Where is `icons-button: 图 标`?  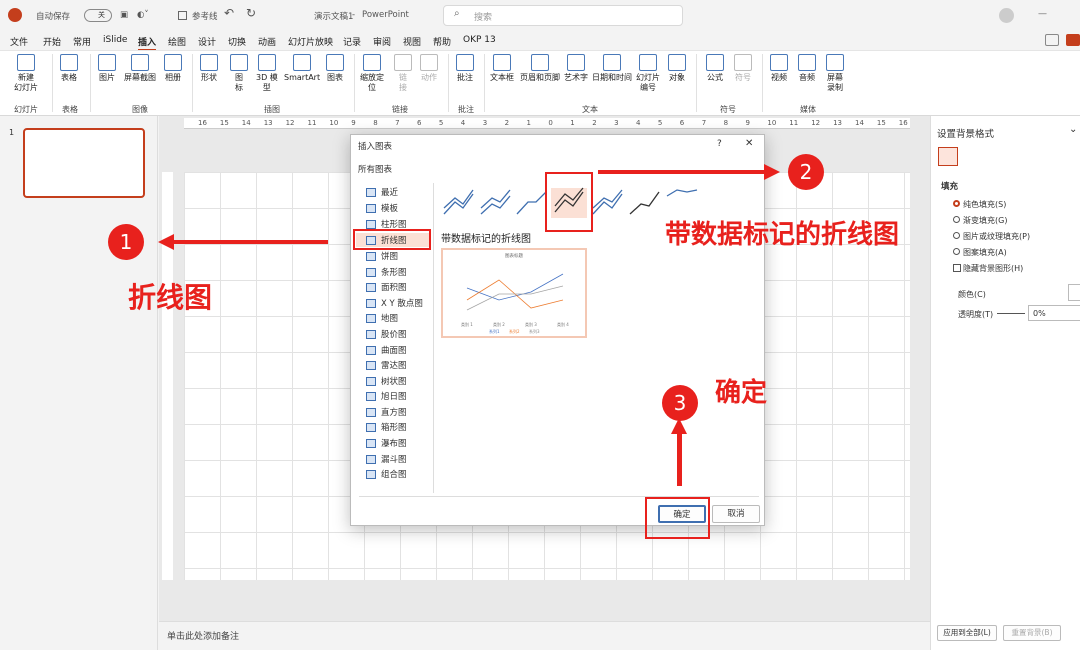 icons-button: 图 标 is located at coordinates (239, 73).